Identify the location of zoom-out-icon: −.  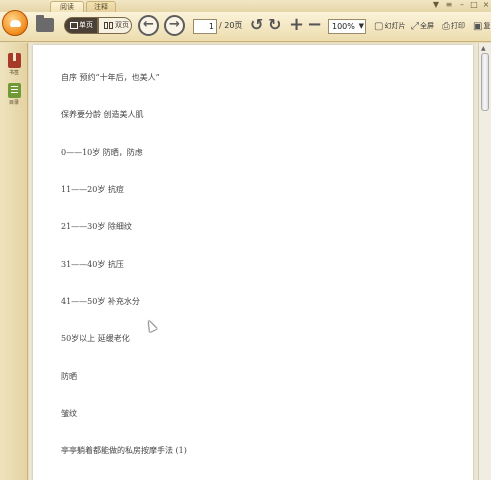
(314, 25).